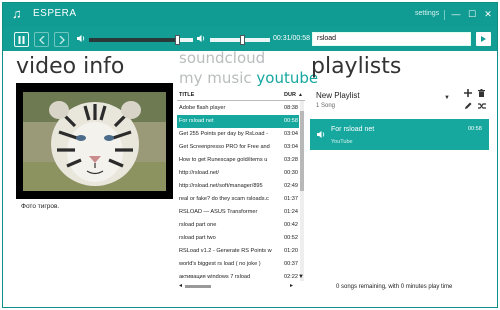 The height and width of the screenshot is (310, 500). Describe the element at coordinates (291, 173) in the screenshot. I see `row-duration: 00:30` at that location.